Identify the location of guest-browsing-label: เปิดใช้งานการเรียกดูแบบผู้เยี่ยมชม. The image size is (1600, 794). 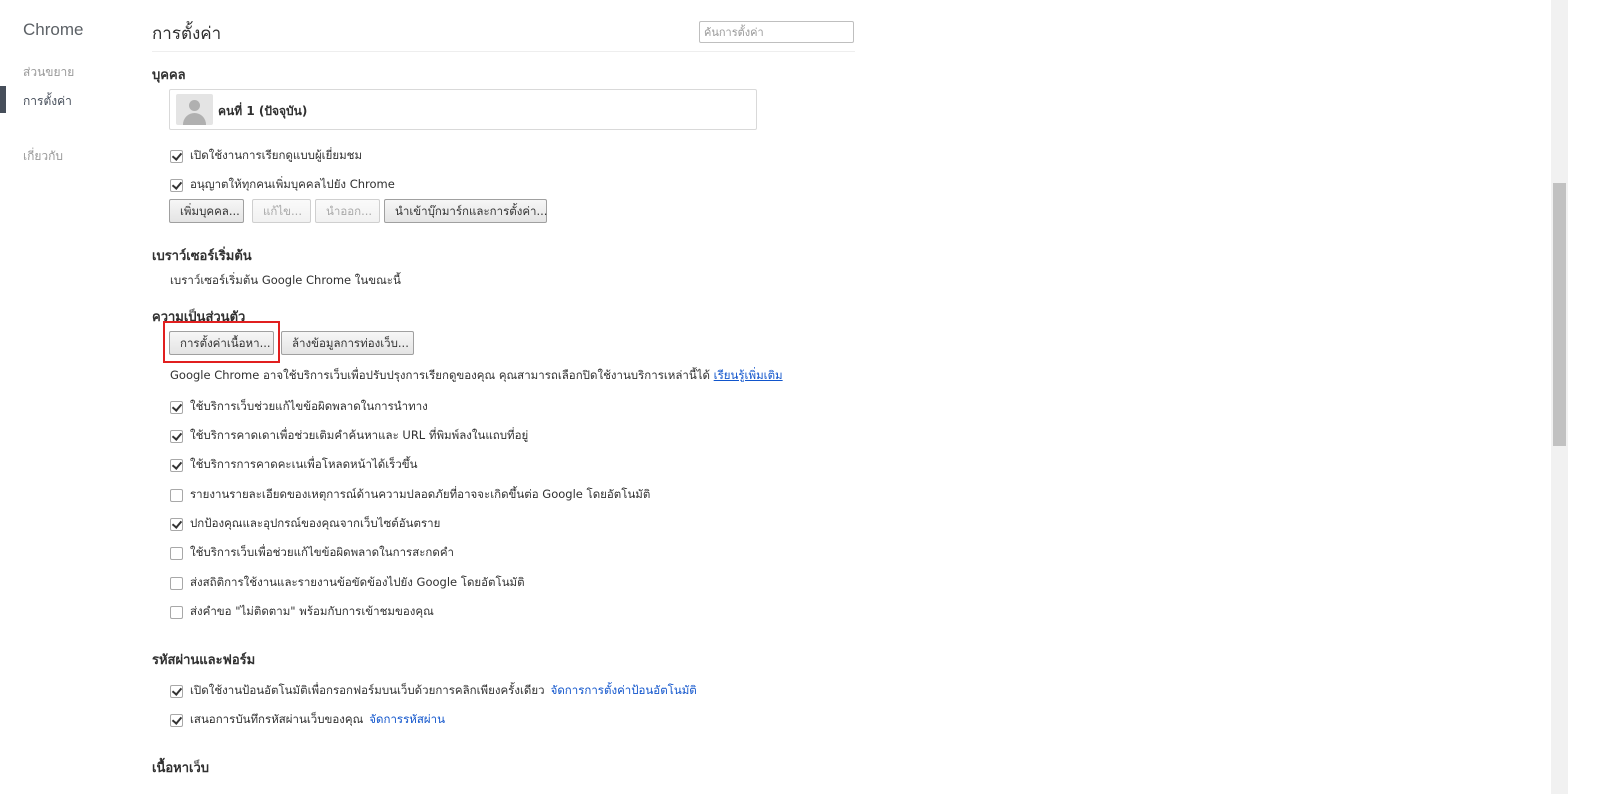
(276, 155).